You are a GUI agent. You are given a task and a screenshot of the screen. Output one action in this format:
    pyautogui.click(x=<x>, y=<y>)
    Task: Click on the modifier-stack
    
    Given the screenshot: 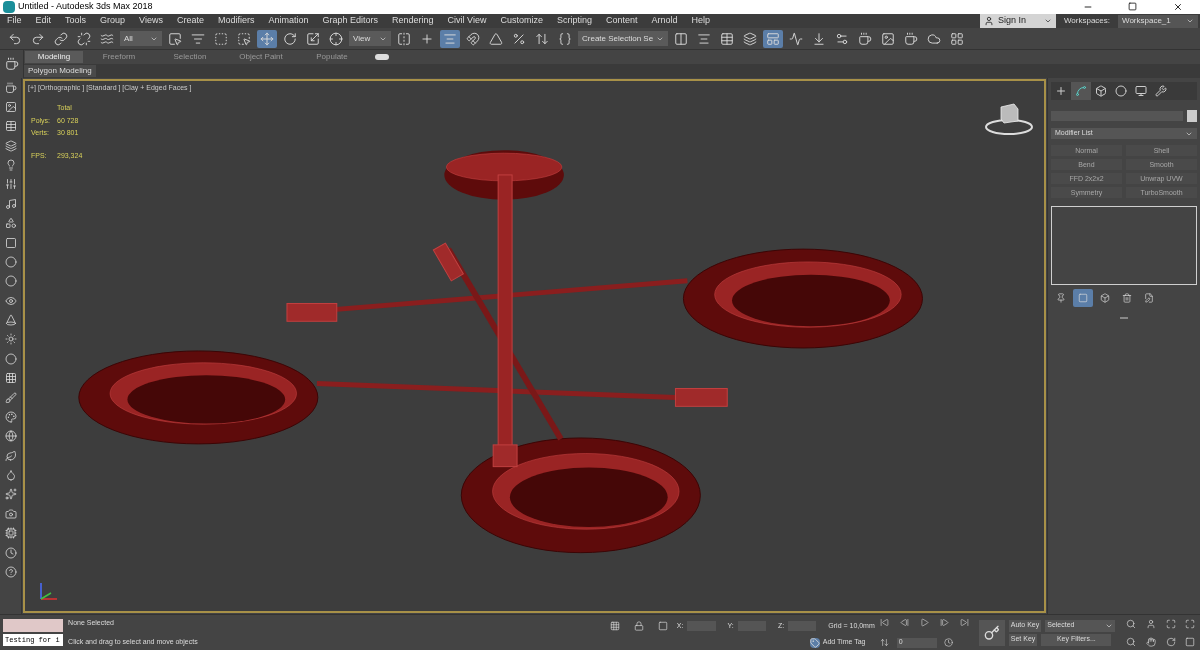 What is the action you would take?
    pyautogui.click(x=1124, y=245)
    